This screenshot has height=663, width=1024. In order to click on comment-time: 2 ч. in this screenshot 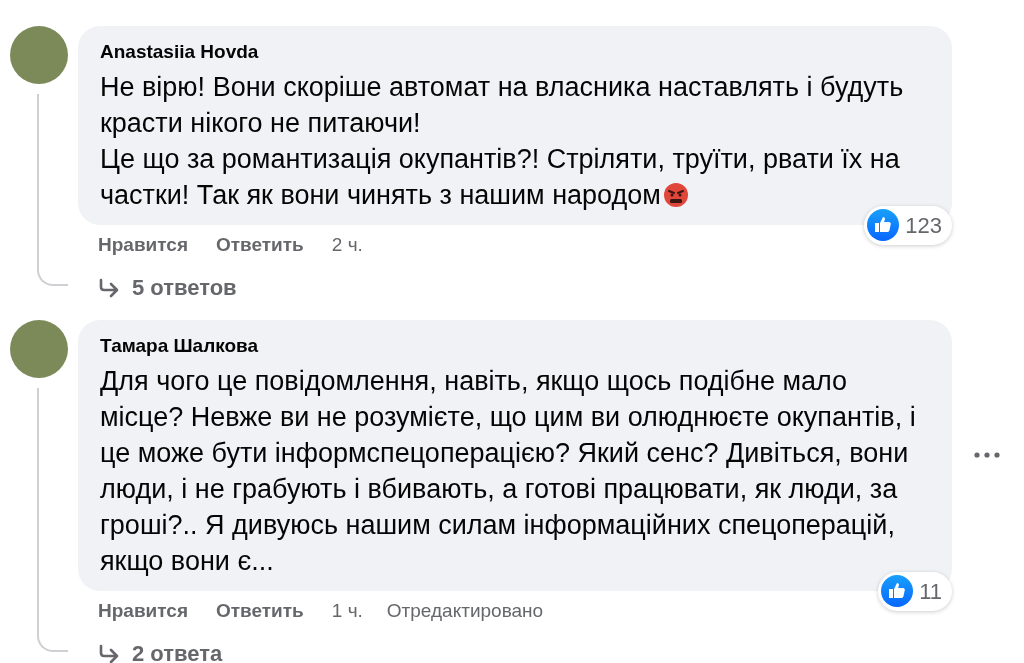, I will do `click(347, 244)`.